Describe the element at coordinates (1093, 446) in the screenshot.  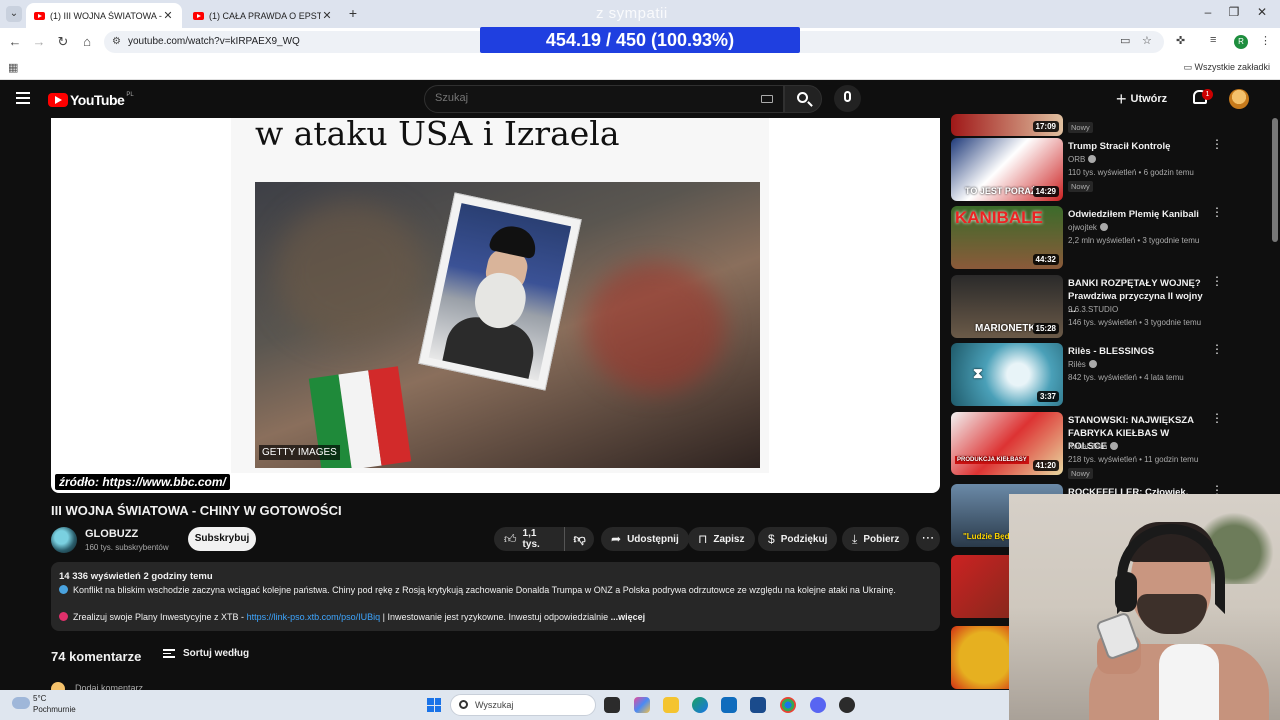
I see `video-channel: Kanał Zero` at that location.